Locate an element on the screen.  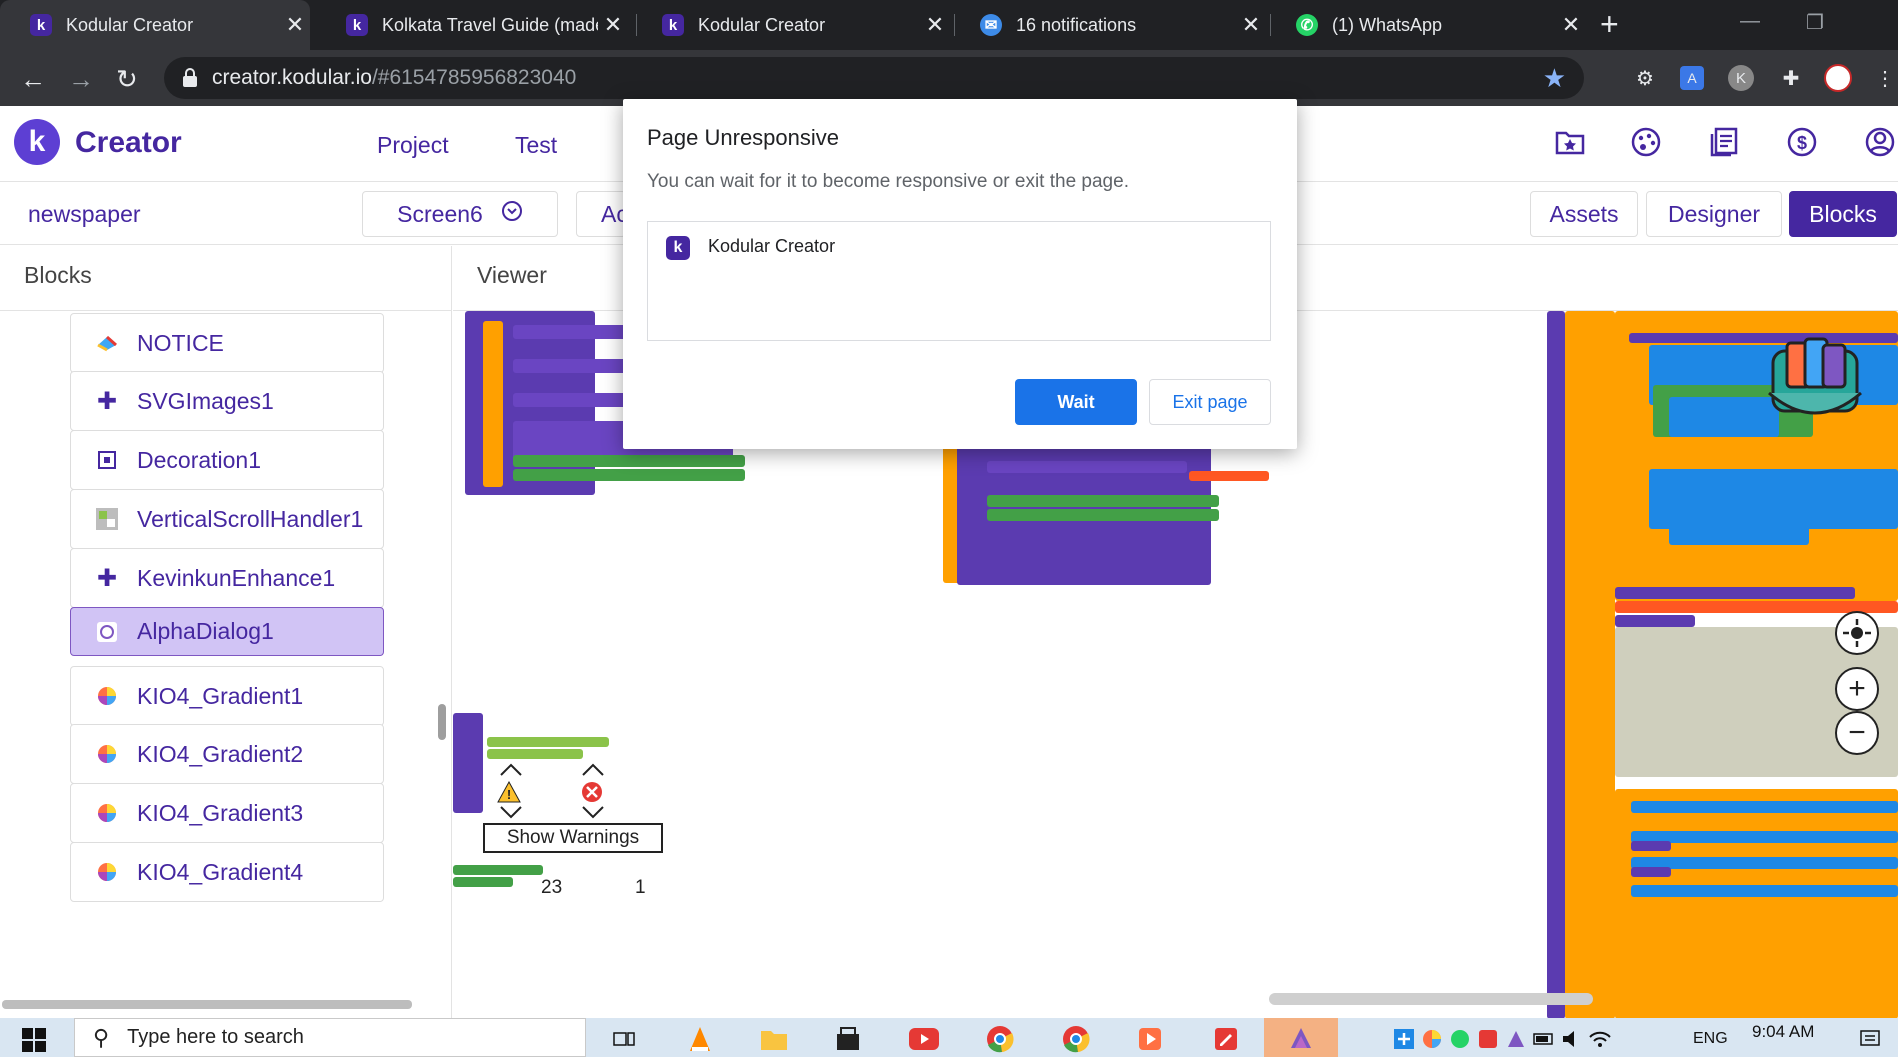
windows-start-icon is located at coordinates (34, 1040).